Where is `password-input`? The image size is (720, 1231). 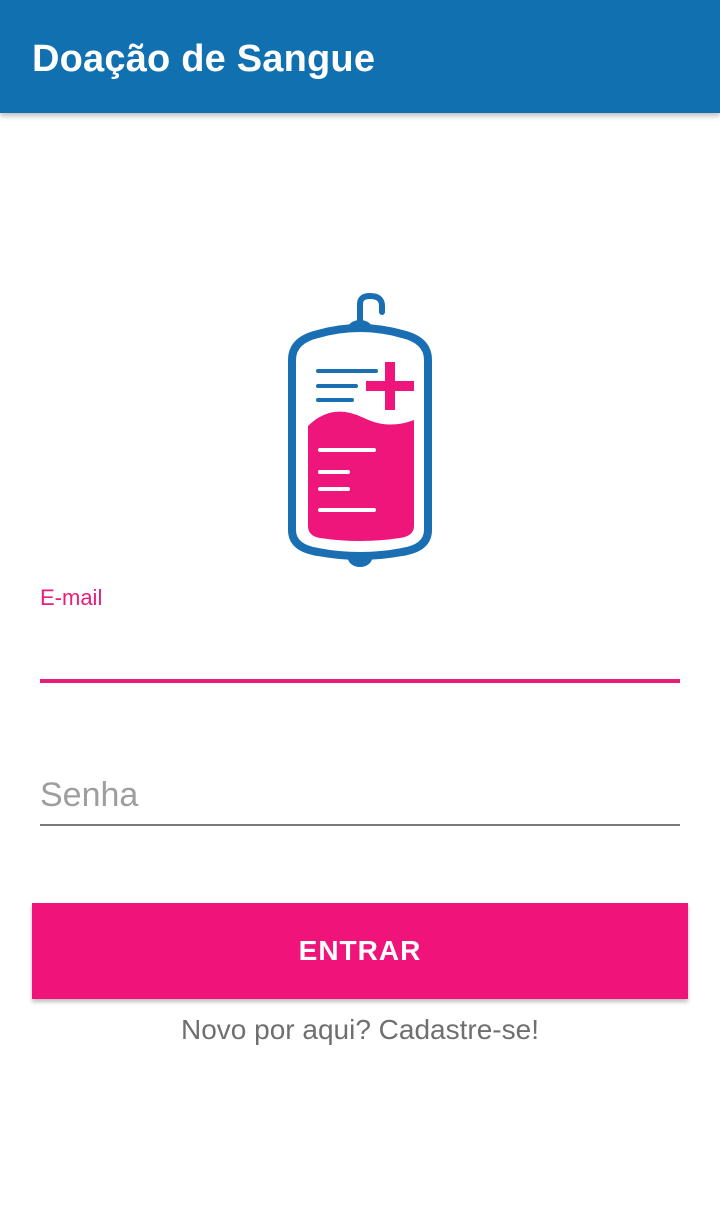 password-input is located at coordinates (360, 795).